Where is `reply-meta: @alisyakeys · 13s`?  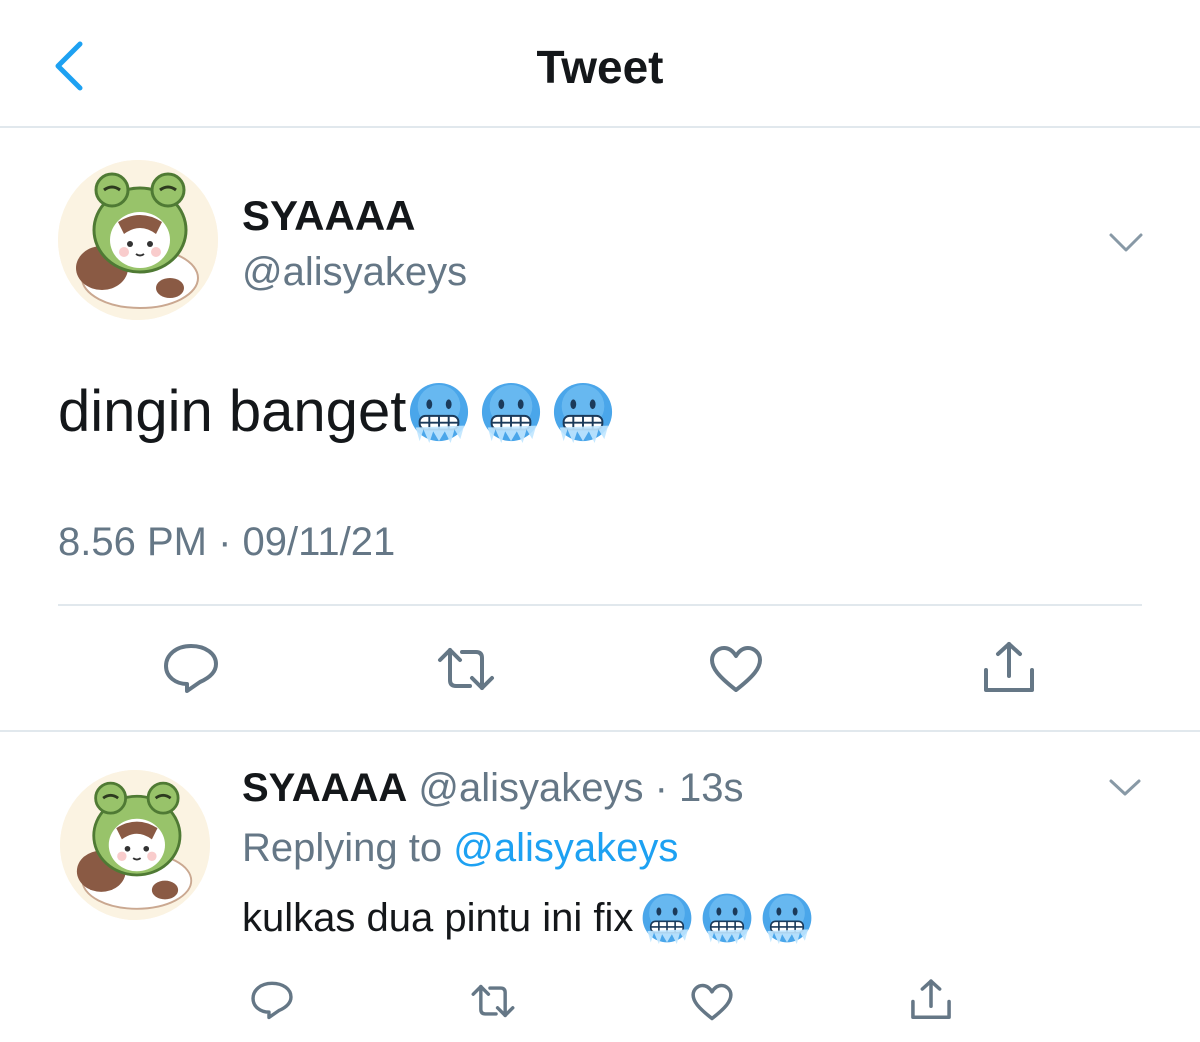
reply-meta: @alisyakeys · 13s is located at coordinates (580, 788).